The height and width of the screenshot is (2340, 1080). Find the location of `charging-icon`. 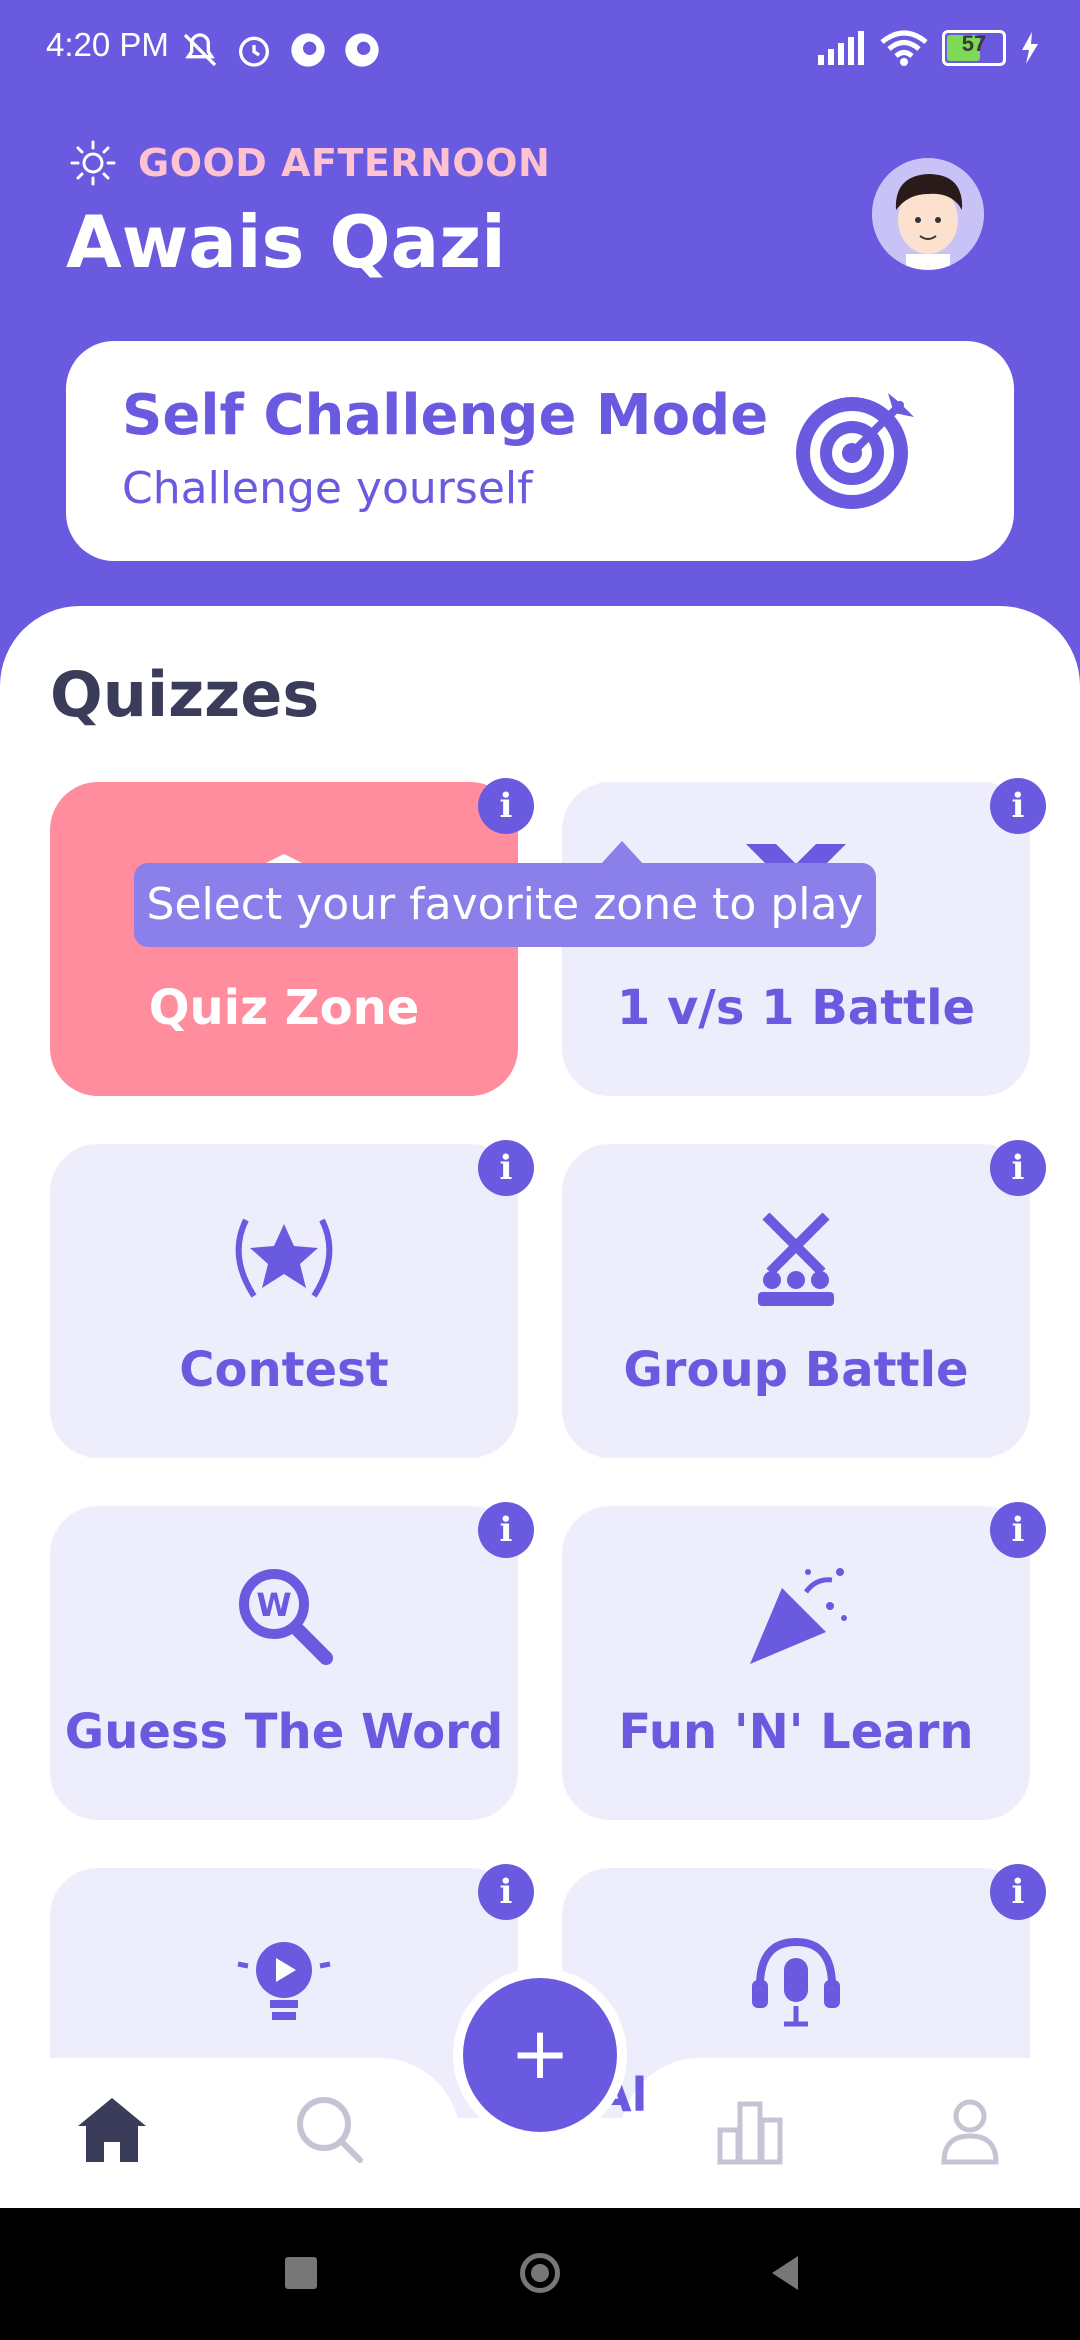

charging-icon is located at coordinates (1030, 48).